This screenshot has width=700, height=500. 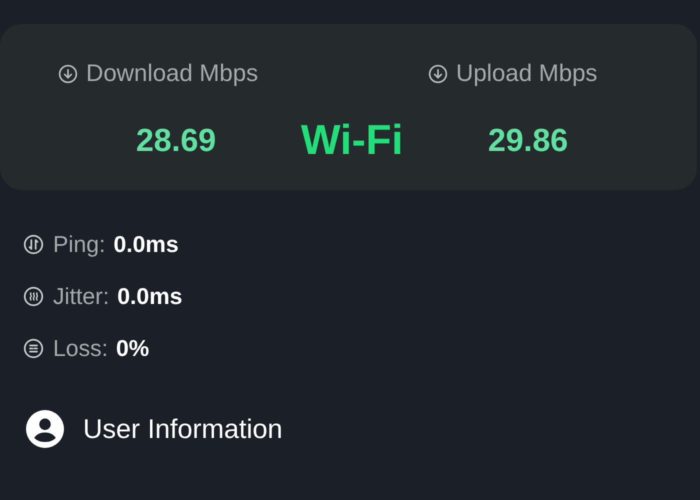 I want to click on stat-label: Loss:, so click(x=80, y=348).